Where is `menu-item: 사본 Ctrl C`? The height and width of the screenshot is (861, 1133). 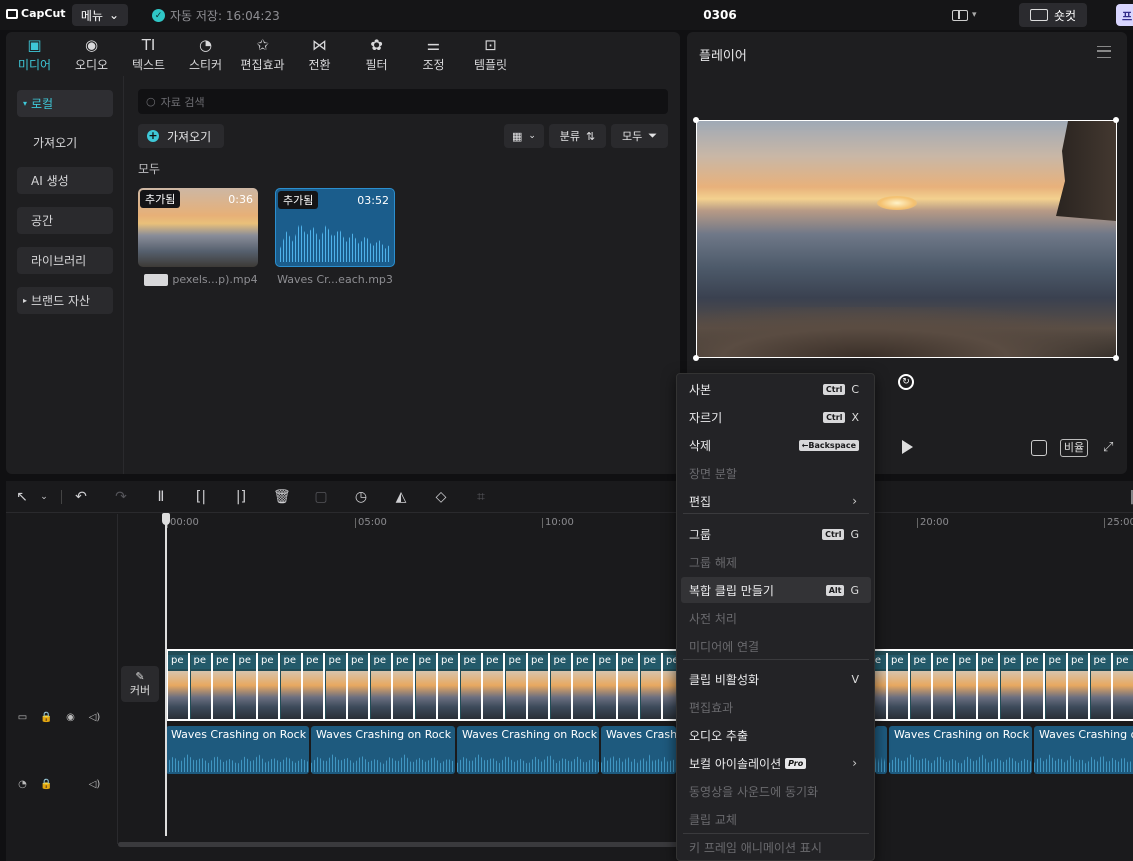 menu-item: 사본 Ctrl C is located at coordinates (776, 389).